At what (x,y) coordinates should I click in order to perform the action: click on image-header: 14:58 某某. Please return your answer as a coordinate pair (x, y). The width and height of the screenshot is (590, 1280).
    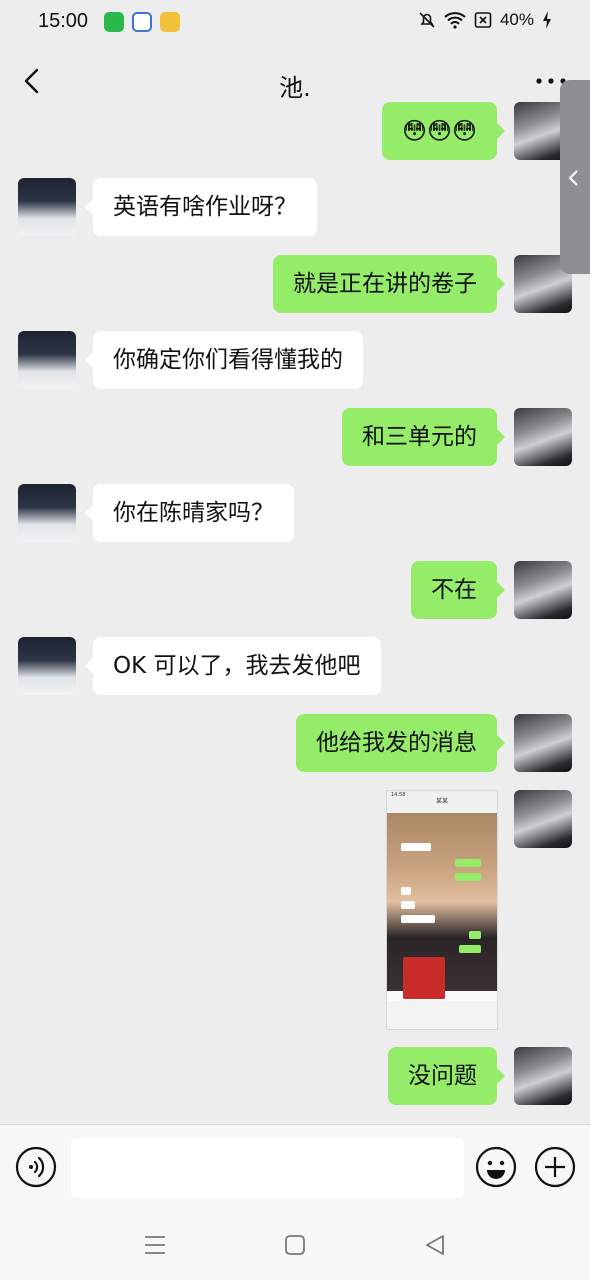
    Looking at the image, I should click on (442, 802).